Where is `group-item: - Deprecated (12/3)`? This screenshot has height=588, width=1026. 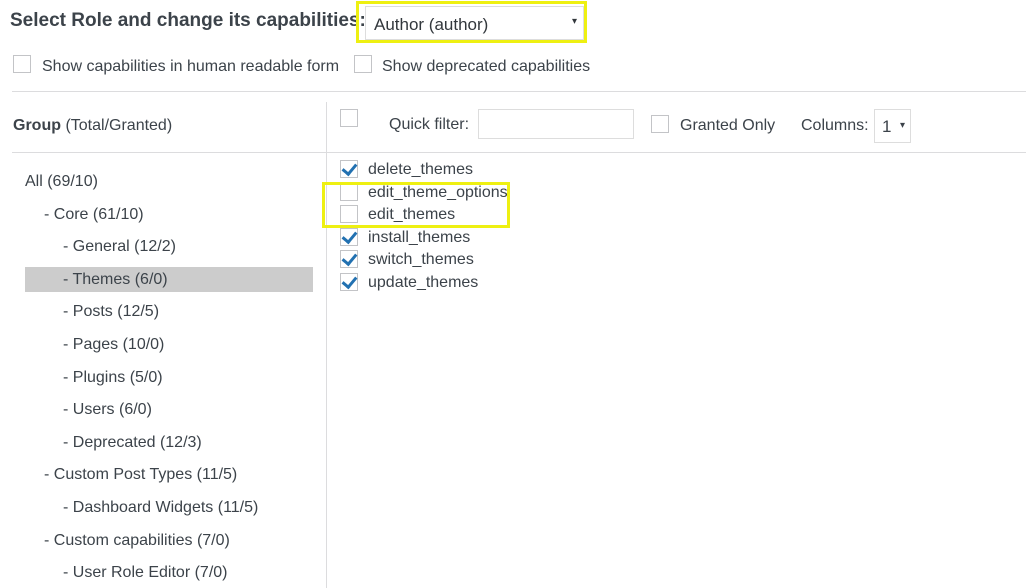
group-item: - Deprecated (12/3) is located at coordinates (132, 442).